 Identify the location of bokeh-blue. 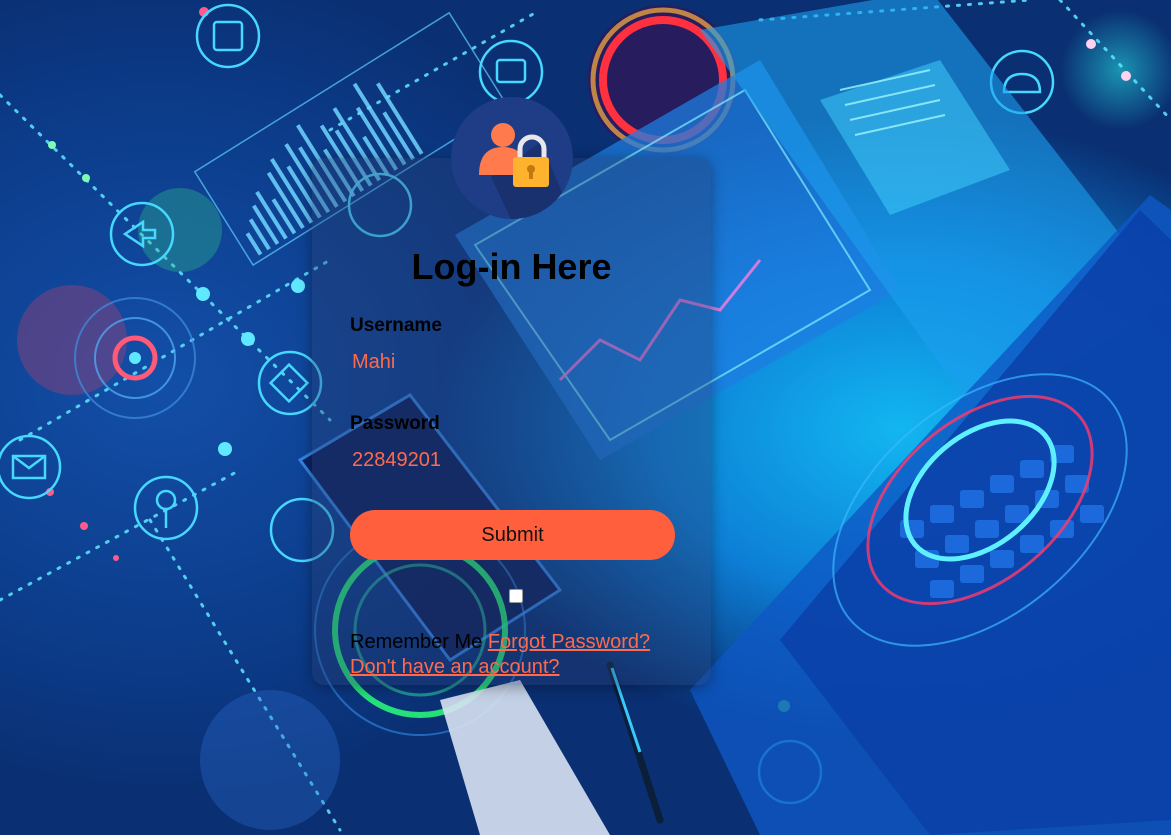
(270, 760).